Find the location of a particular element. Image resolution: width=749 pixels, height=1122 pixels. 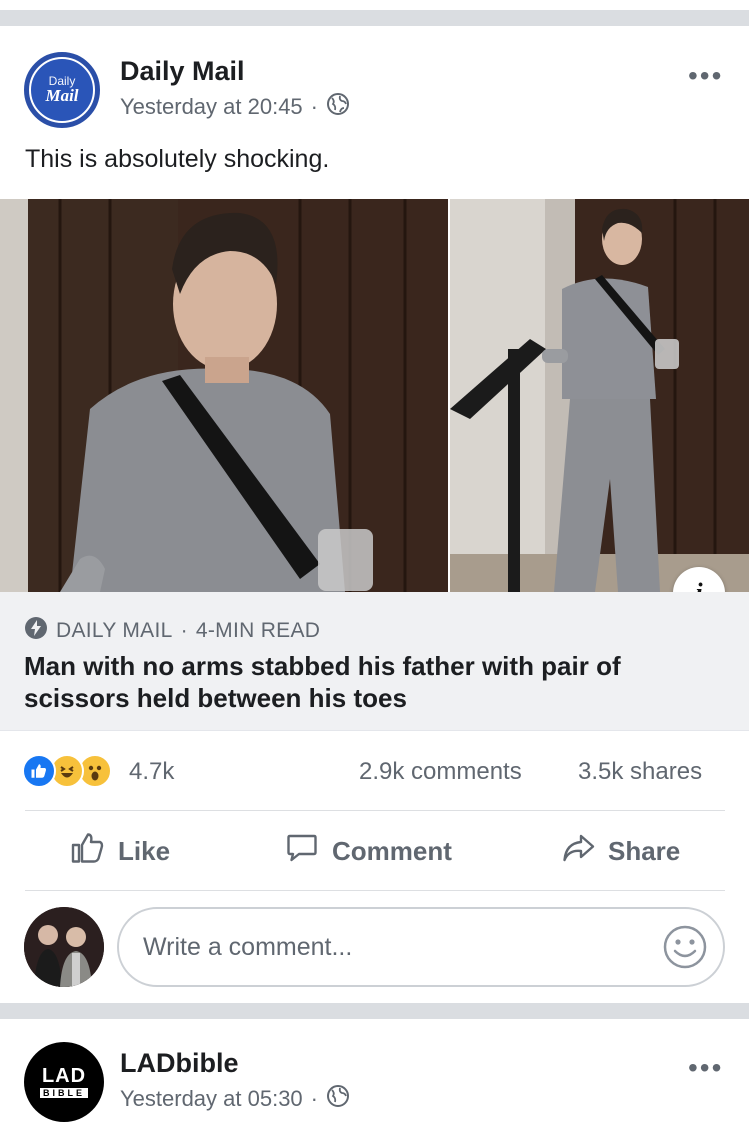

user-avatar is located at coordinates (64, 947).